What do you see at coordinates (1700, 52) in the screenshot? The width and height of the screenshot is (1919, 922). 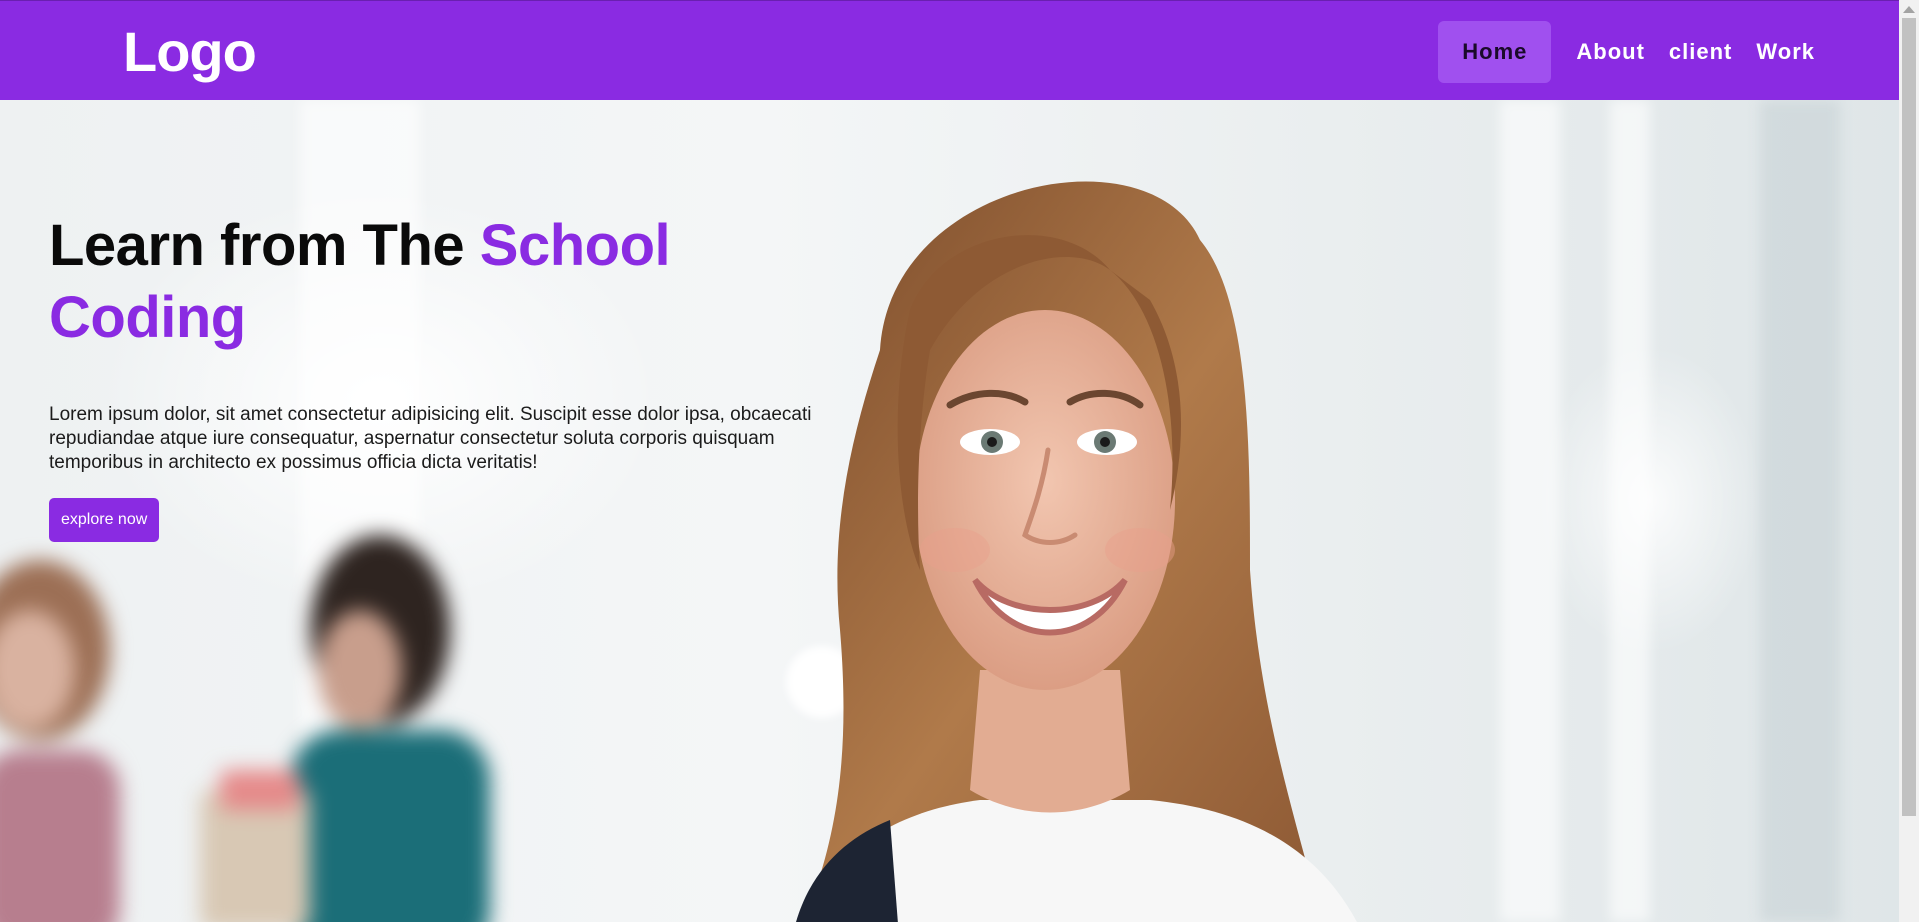 I see `nav-client-link: client` at bounding box center [1700, 52].